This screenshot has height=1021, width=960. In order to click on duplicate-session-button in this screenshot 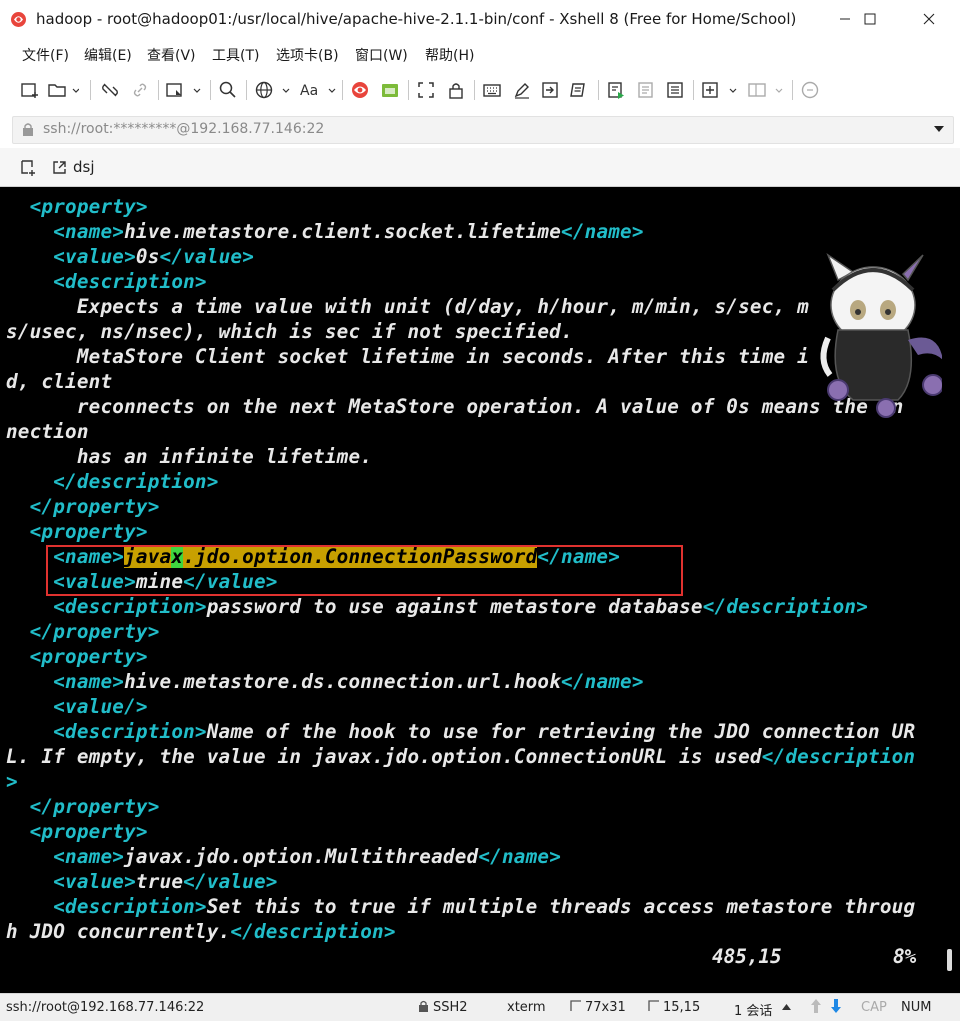, I will do `click(183, 90)`.